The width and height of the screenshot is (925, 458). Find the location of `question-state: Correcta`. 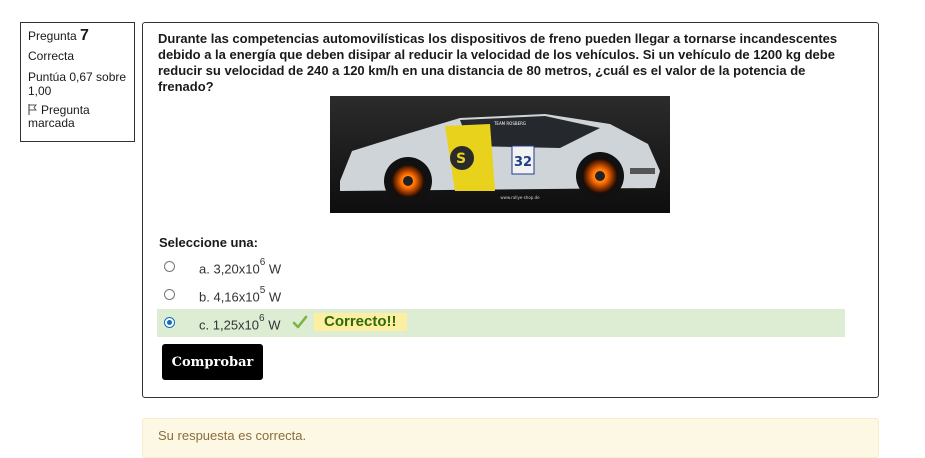

question-state: Correcta is located at coordinates (51, 56).